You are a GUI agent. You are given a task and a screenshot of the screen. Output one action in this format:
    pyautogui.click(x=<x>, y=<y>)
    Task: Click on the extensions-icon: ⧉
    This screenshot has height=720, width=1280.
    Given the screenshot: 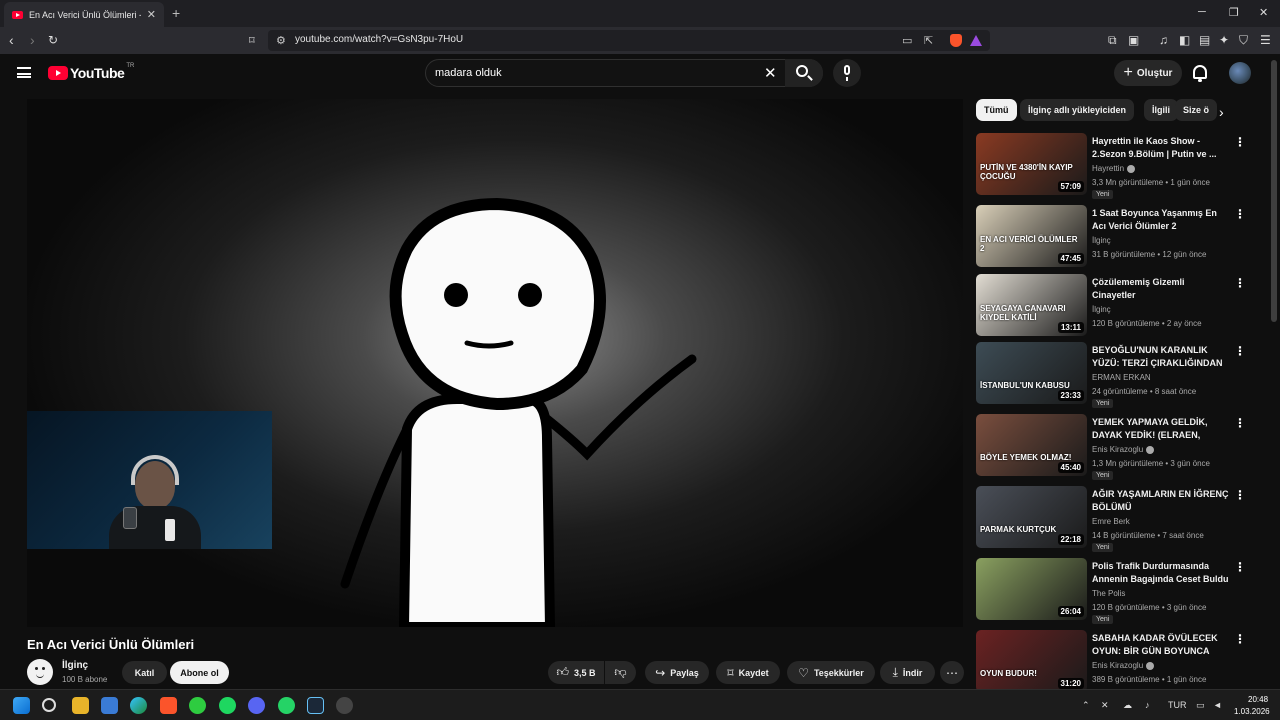 What is the action you would take?
    pyautogui.click(x=1112, y=40)
    